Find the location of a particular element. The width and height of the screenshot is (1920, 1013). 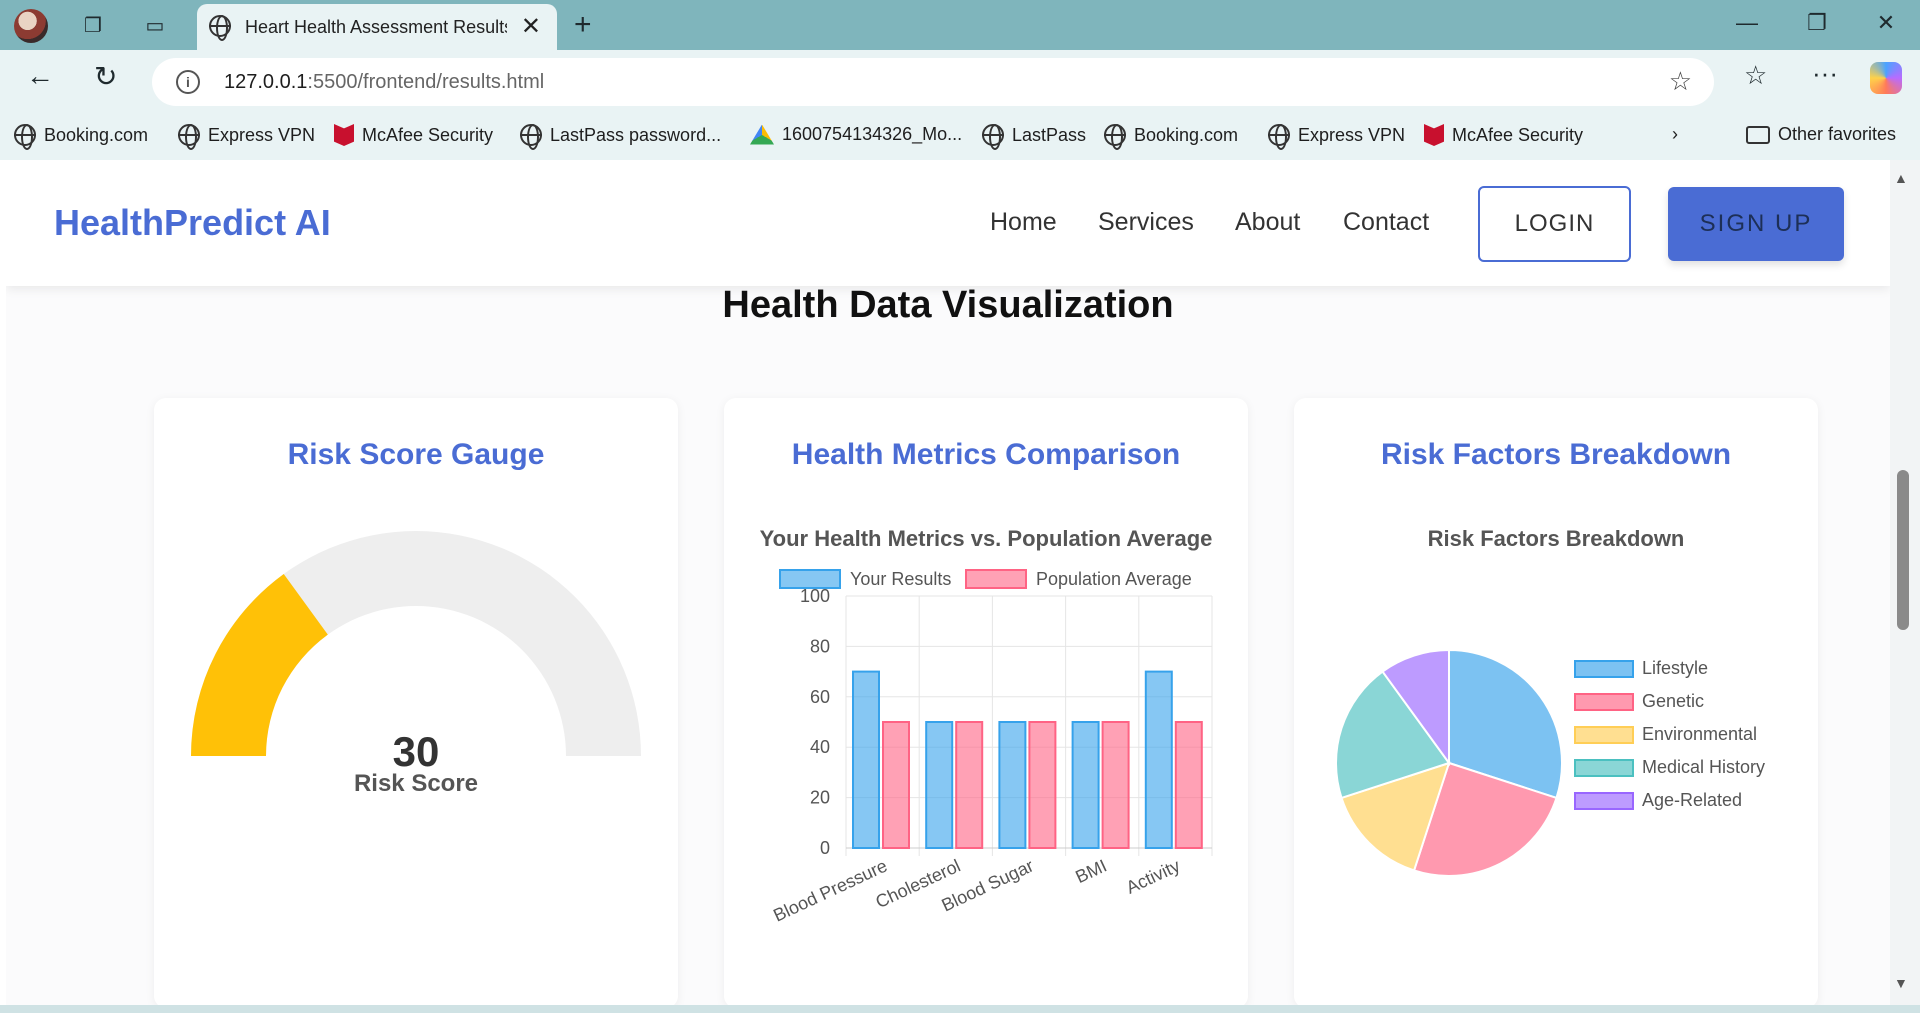

site-logo: HealthPredict AI is located at coordinates (192, 223).